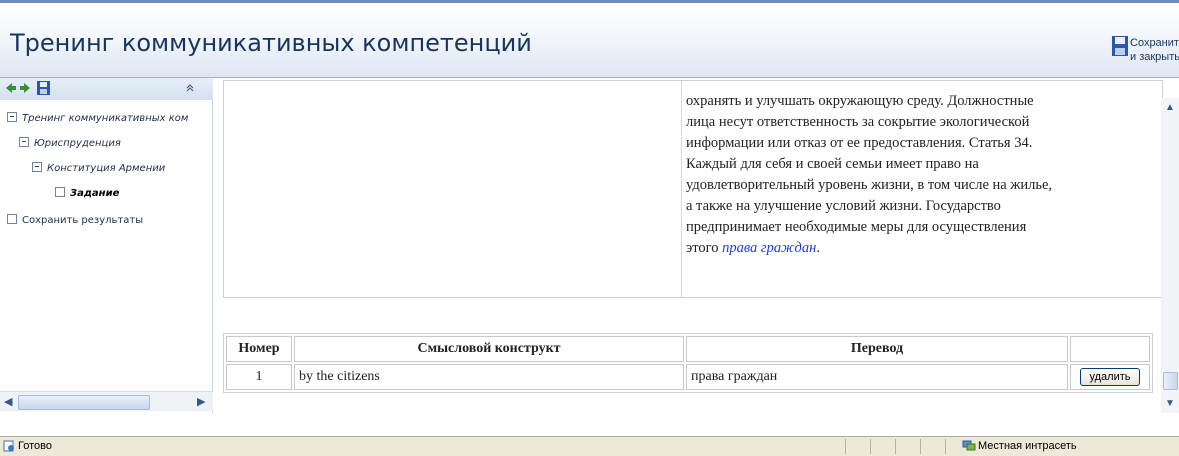 The width and height of the screenshot is (1179, 456). What do you see at coordinates (8, 446) in the screenshot?
I see `page-icon` at bounding box center [8, 446].